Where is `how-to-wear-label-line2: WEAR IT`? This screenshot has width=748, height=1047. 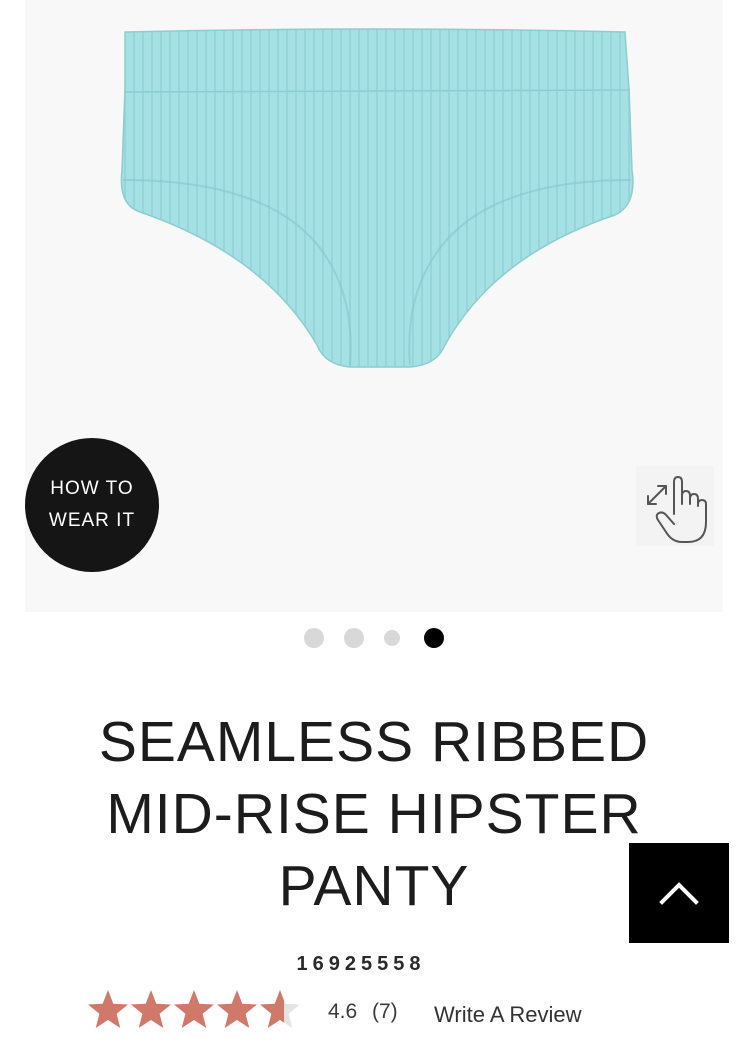 how-to-wear-label-line2: WEAR IT is located at coordinates (92, 520).